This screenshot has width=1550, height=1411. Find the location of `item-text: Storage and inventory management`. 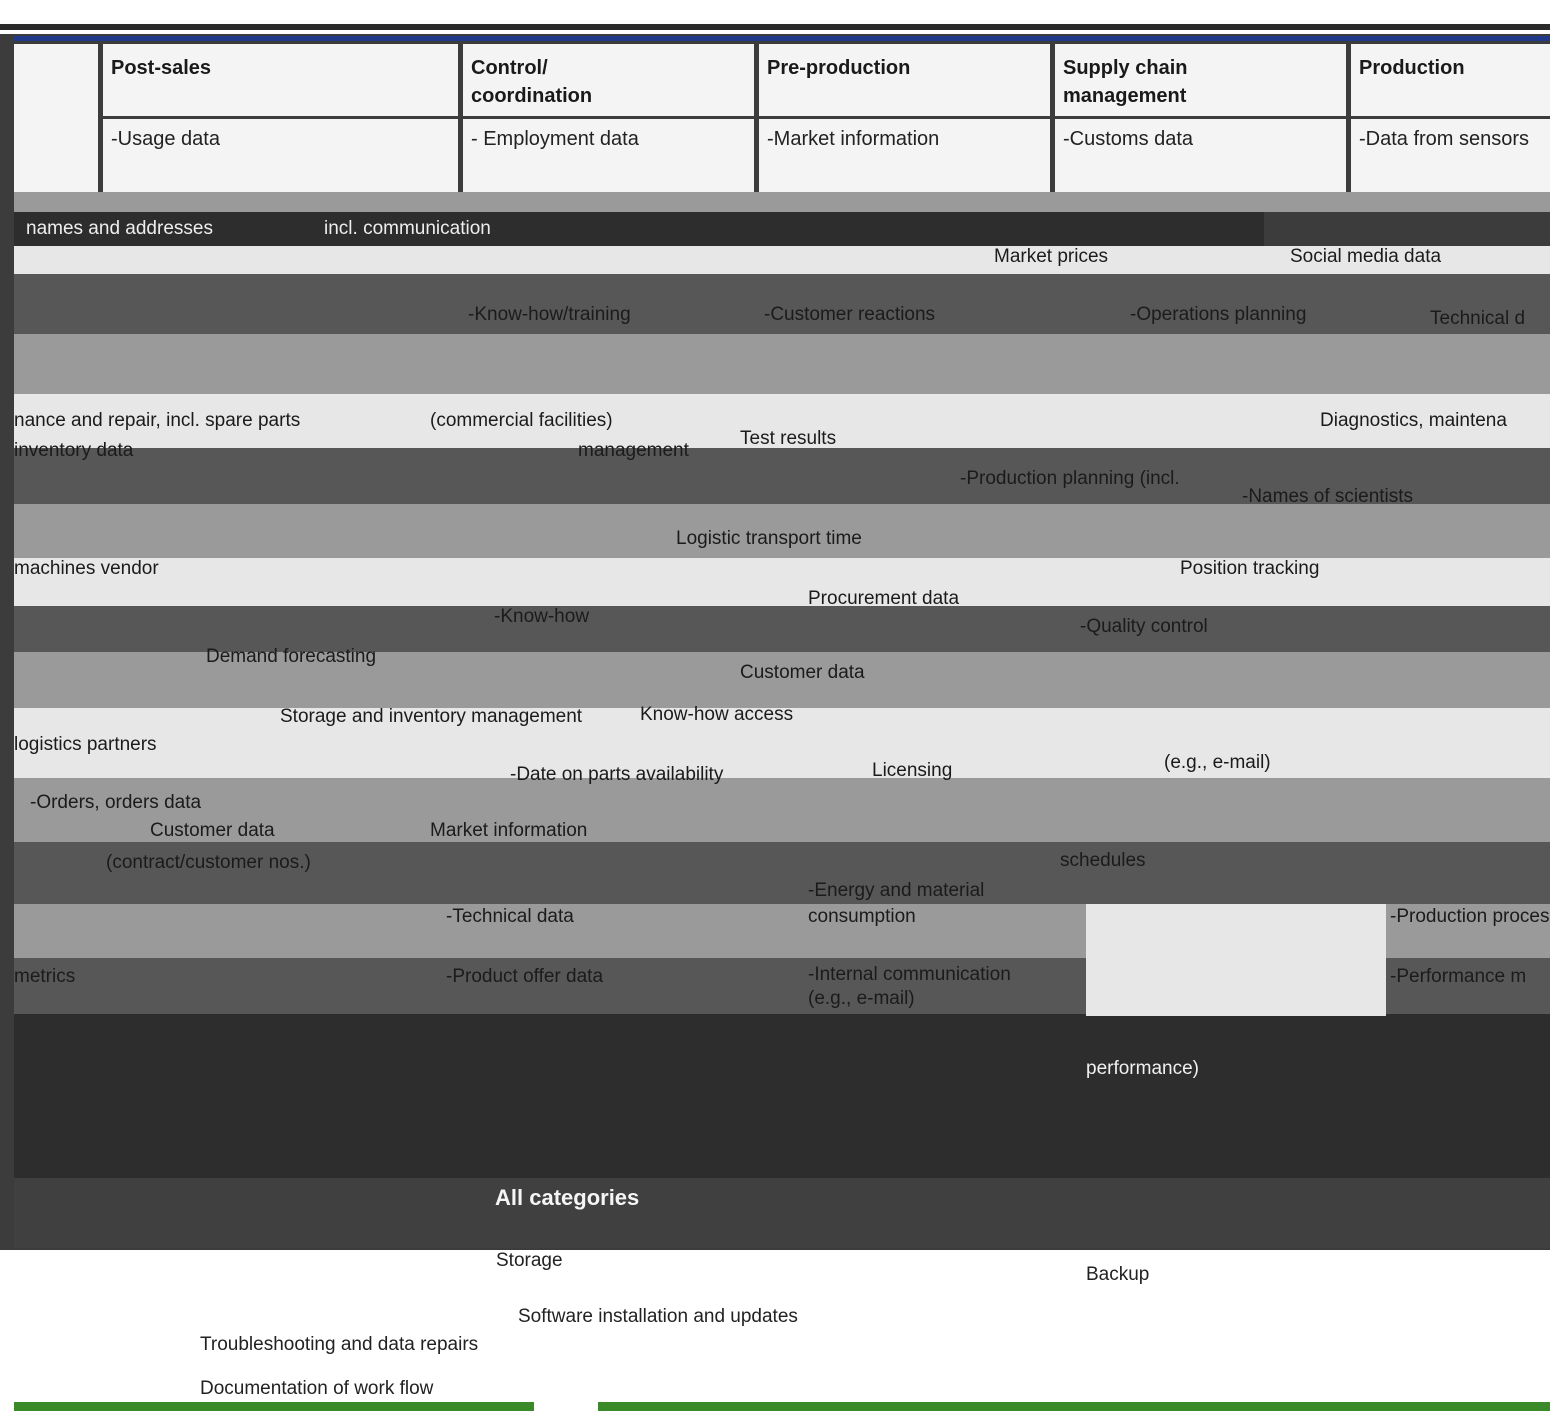

item-text: Storage and inventory management is located at coordinates (431, 716).